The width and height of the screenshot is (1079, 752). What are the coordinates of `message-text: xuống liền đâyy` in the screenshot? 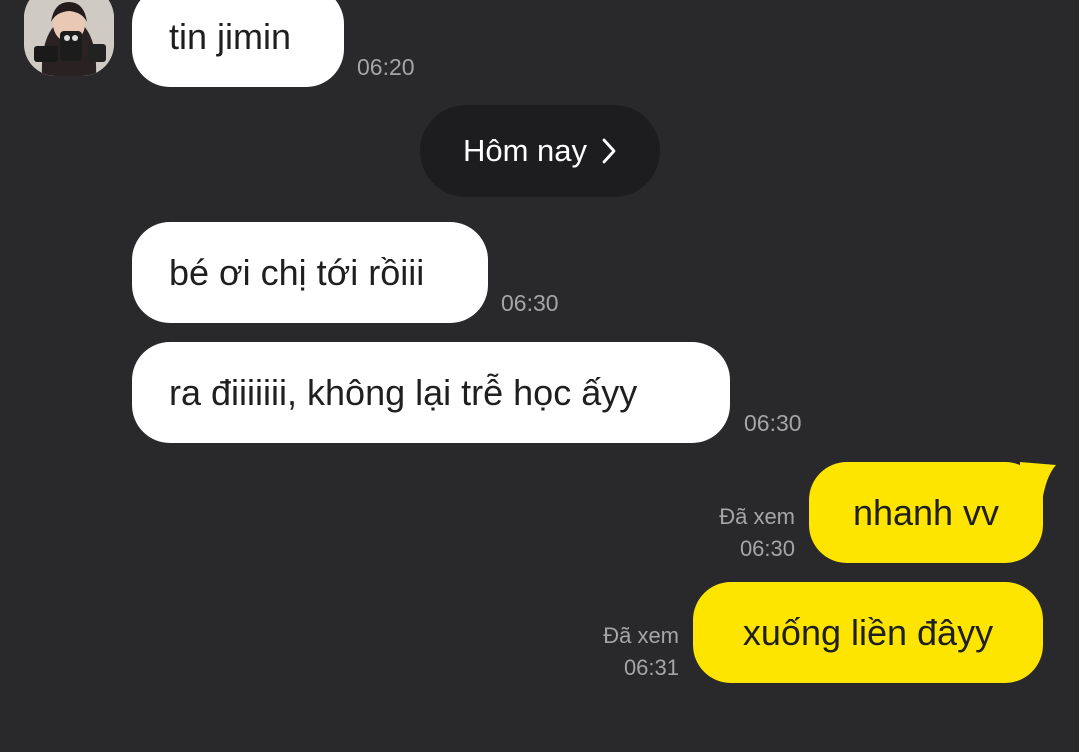 It's located at (868, 632).